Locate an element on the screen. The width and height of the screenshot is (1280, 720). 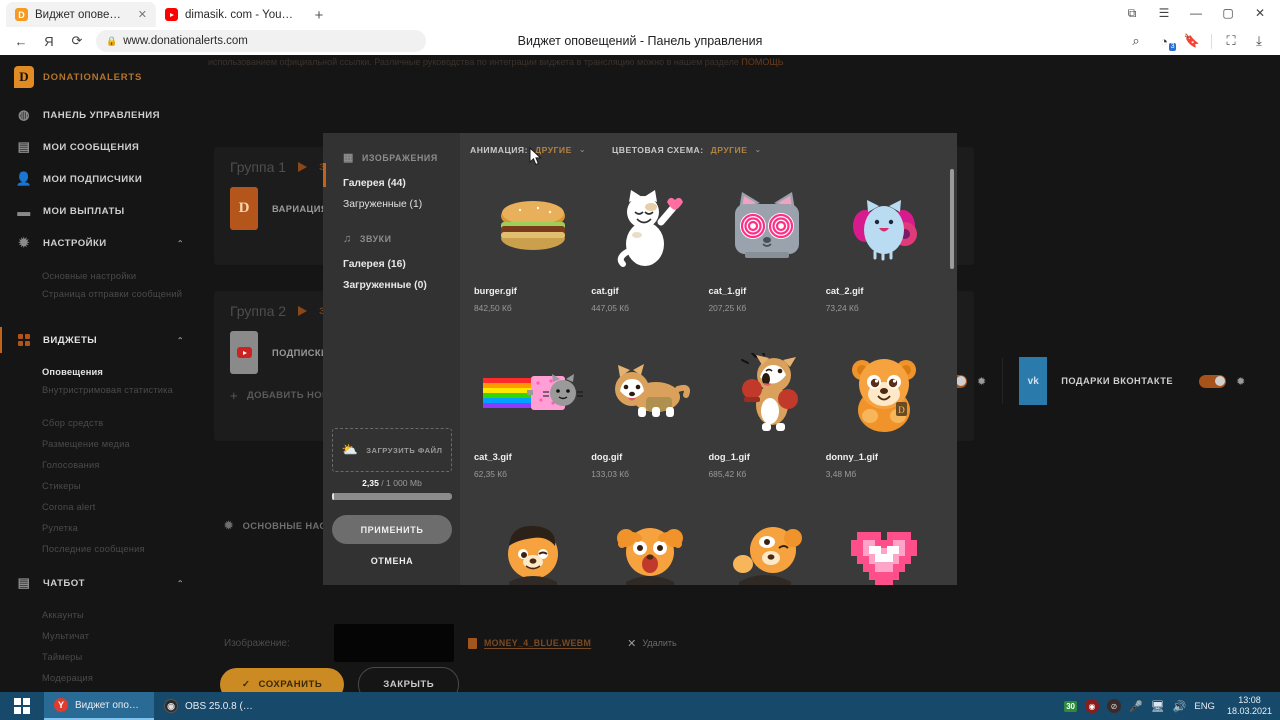
save-label: СОХРАНИТЬ is located at coordinates (290, 684).